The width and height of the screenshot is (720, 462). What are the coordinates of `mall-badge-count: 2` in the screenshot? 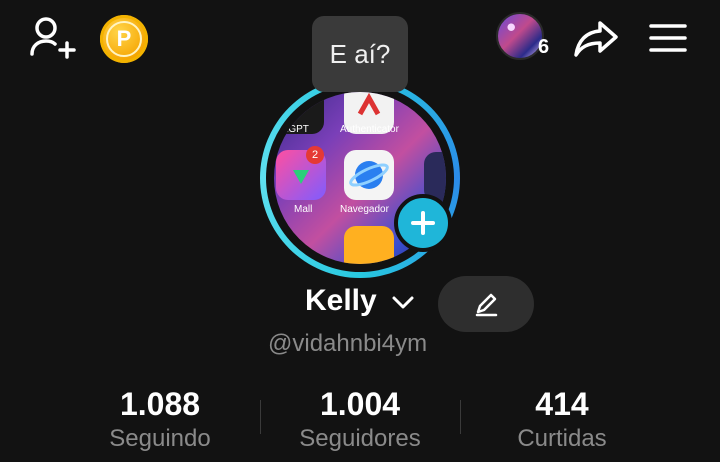 It's located at (315, 155).